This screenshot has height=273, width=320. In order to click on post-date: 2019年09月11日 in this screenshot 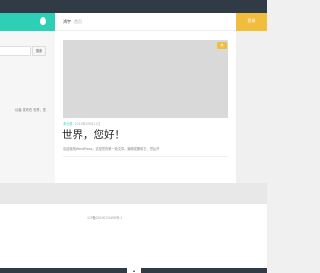, I will do `click(87, 124)`.